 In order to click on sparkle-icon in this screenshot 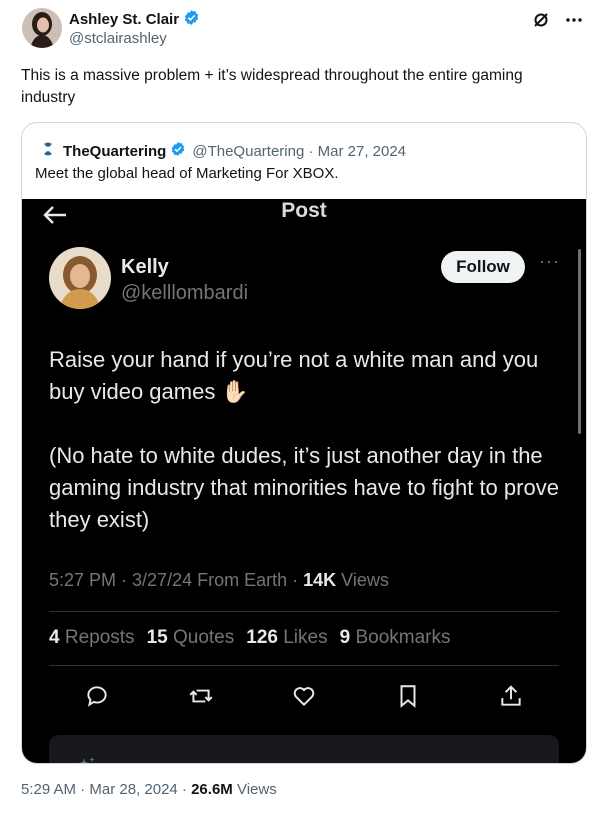, I will do `click(88, 760)`.